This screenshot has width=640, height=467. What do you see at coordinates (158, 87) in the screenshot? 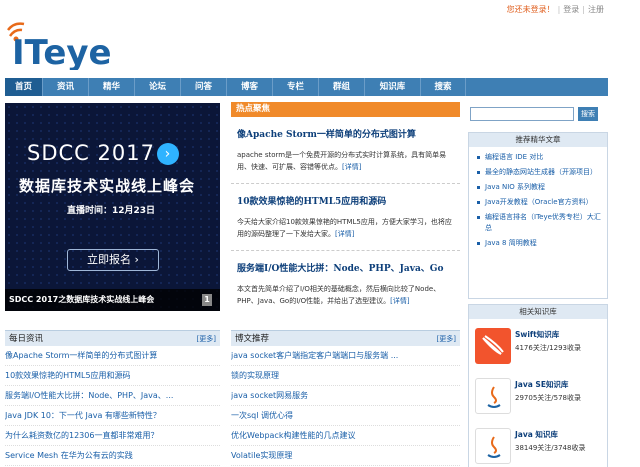
I see `nav-item: 论坛` at bounding box center [158, 87].